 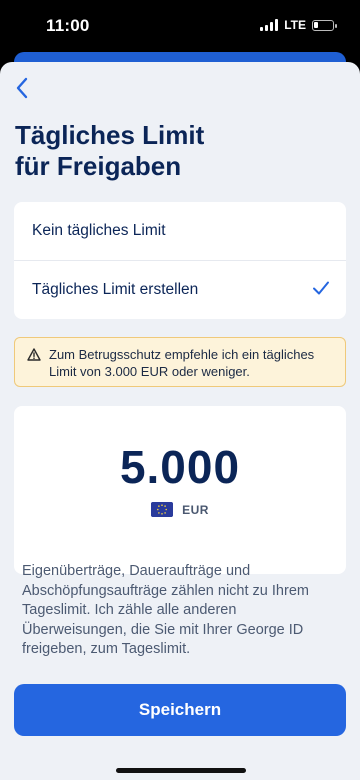 What do you see at coordinates (115, 289) in the screenshot?
I see `option-label: Tägliches Limit erstellen` at bounding box center [115, 289].